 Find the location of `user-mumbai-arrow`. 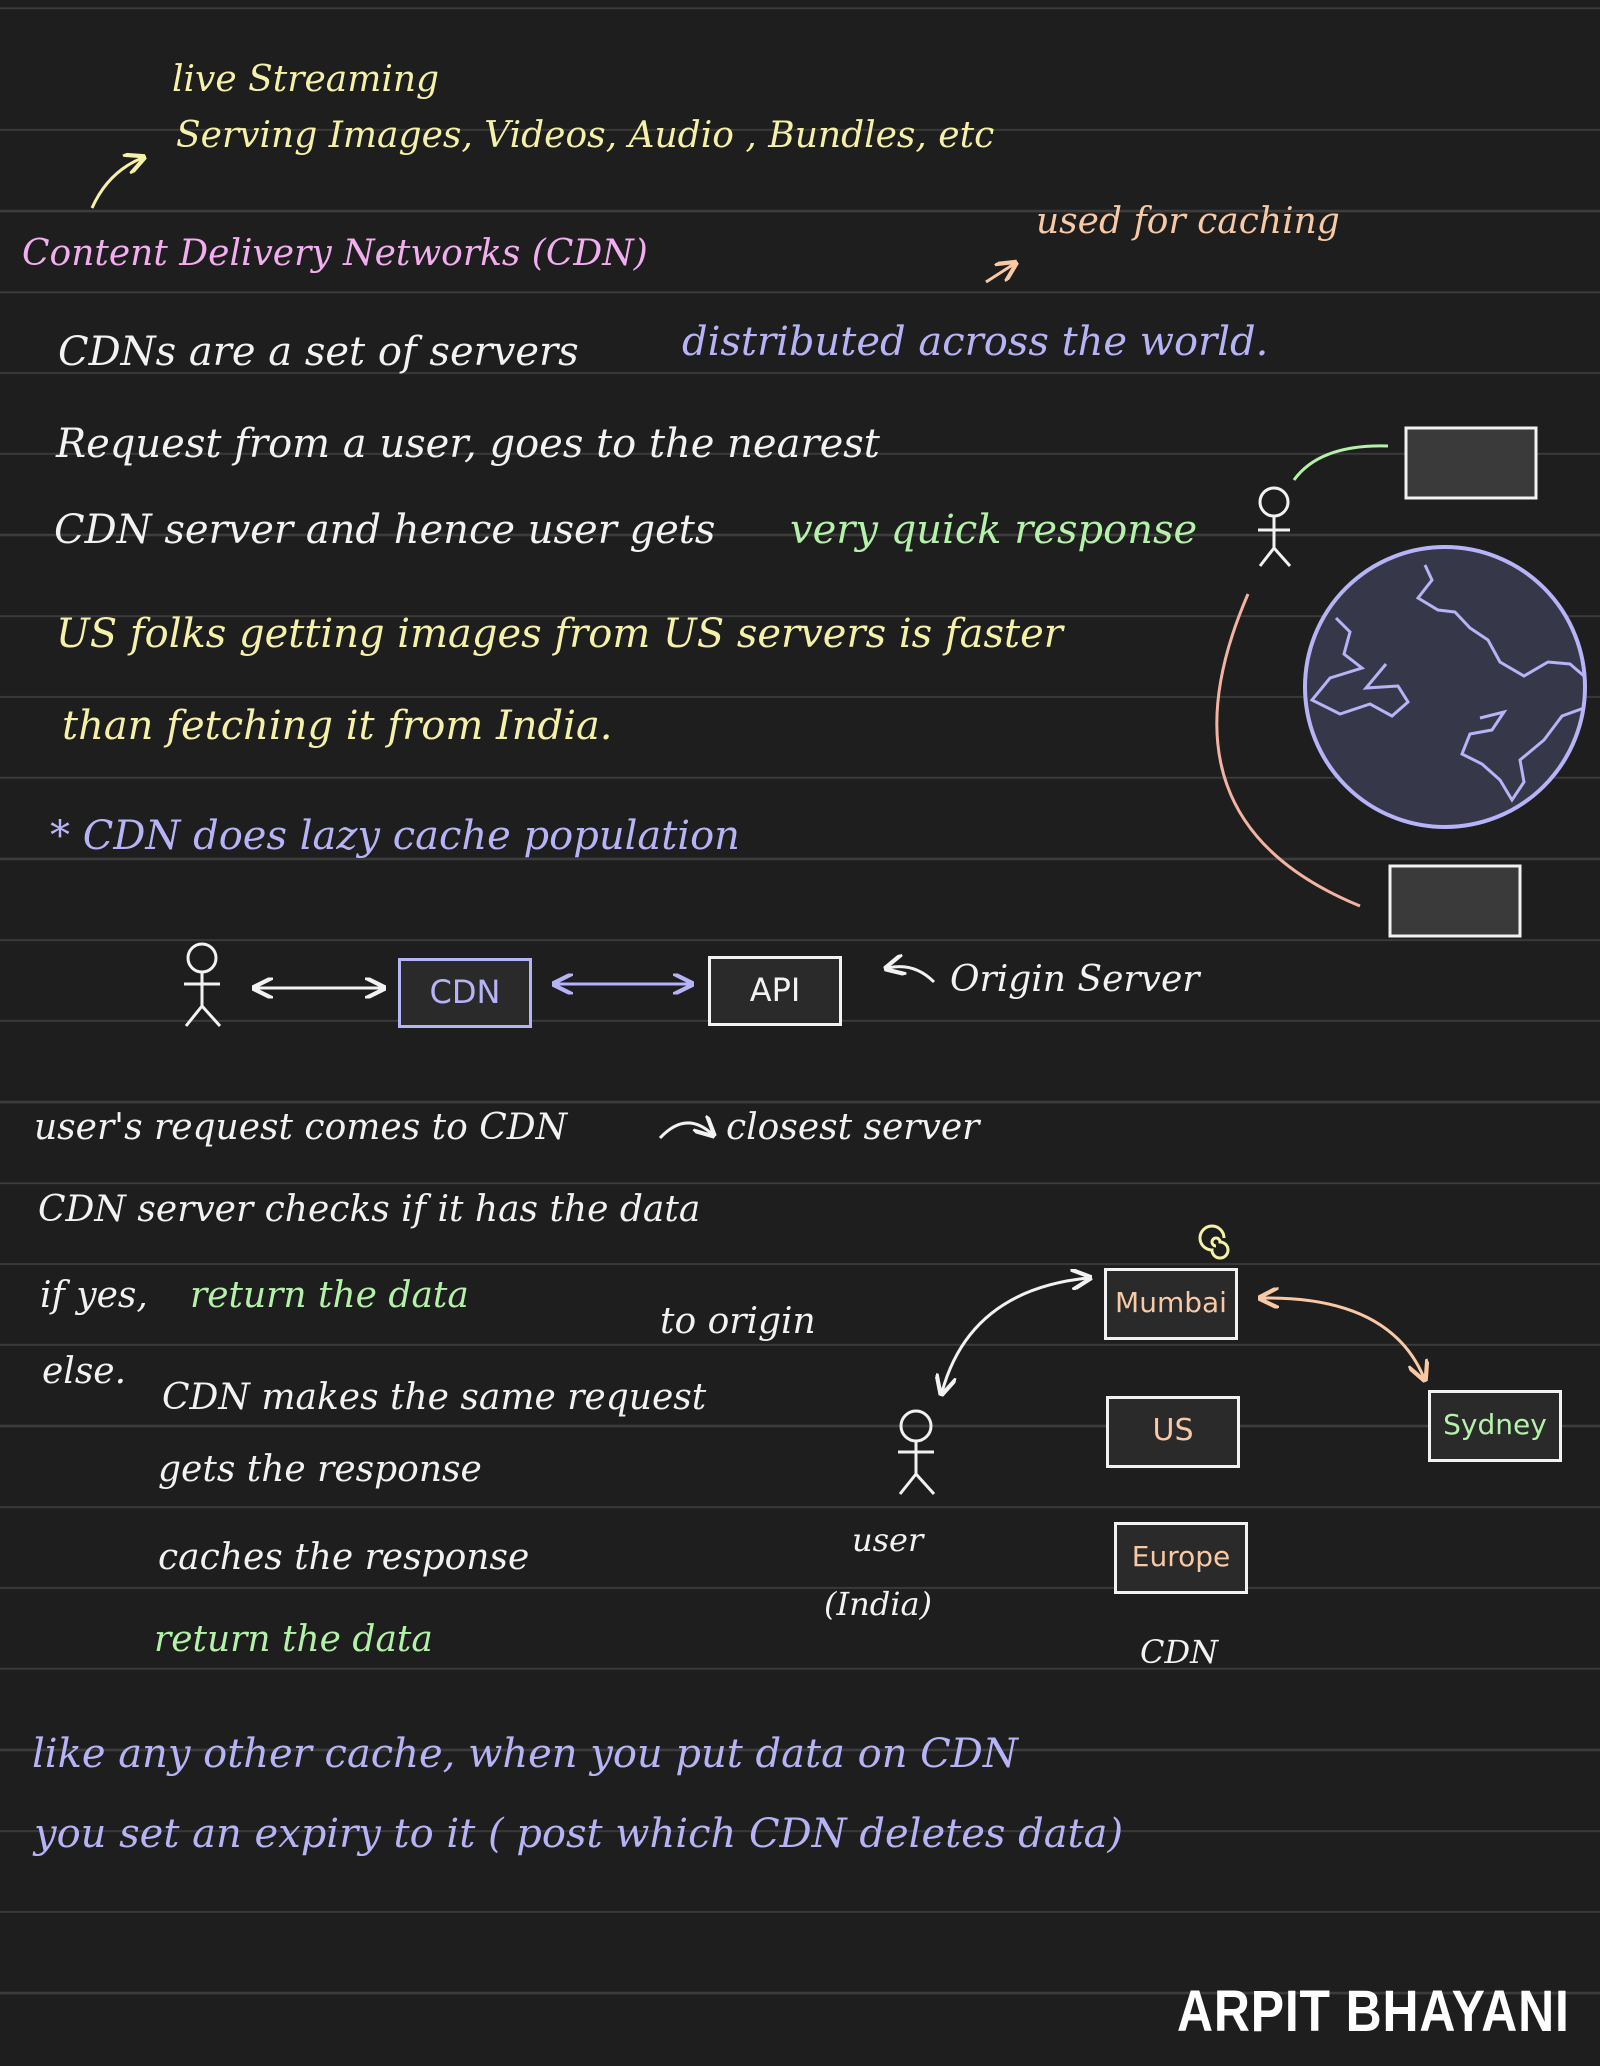

user-mumbai-arrow is located at coordinates (1015, 1335).